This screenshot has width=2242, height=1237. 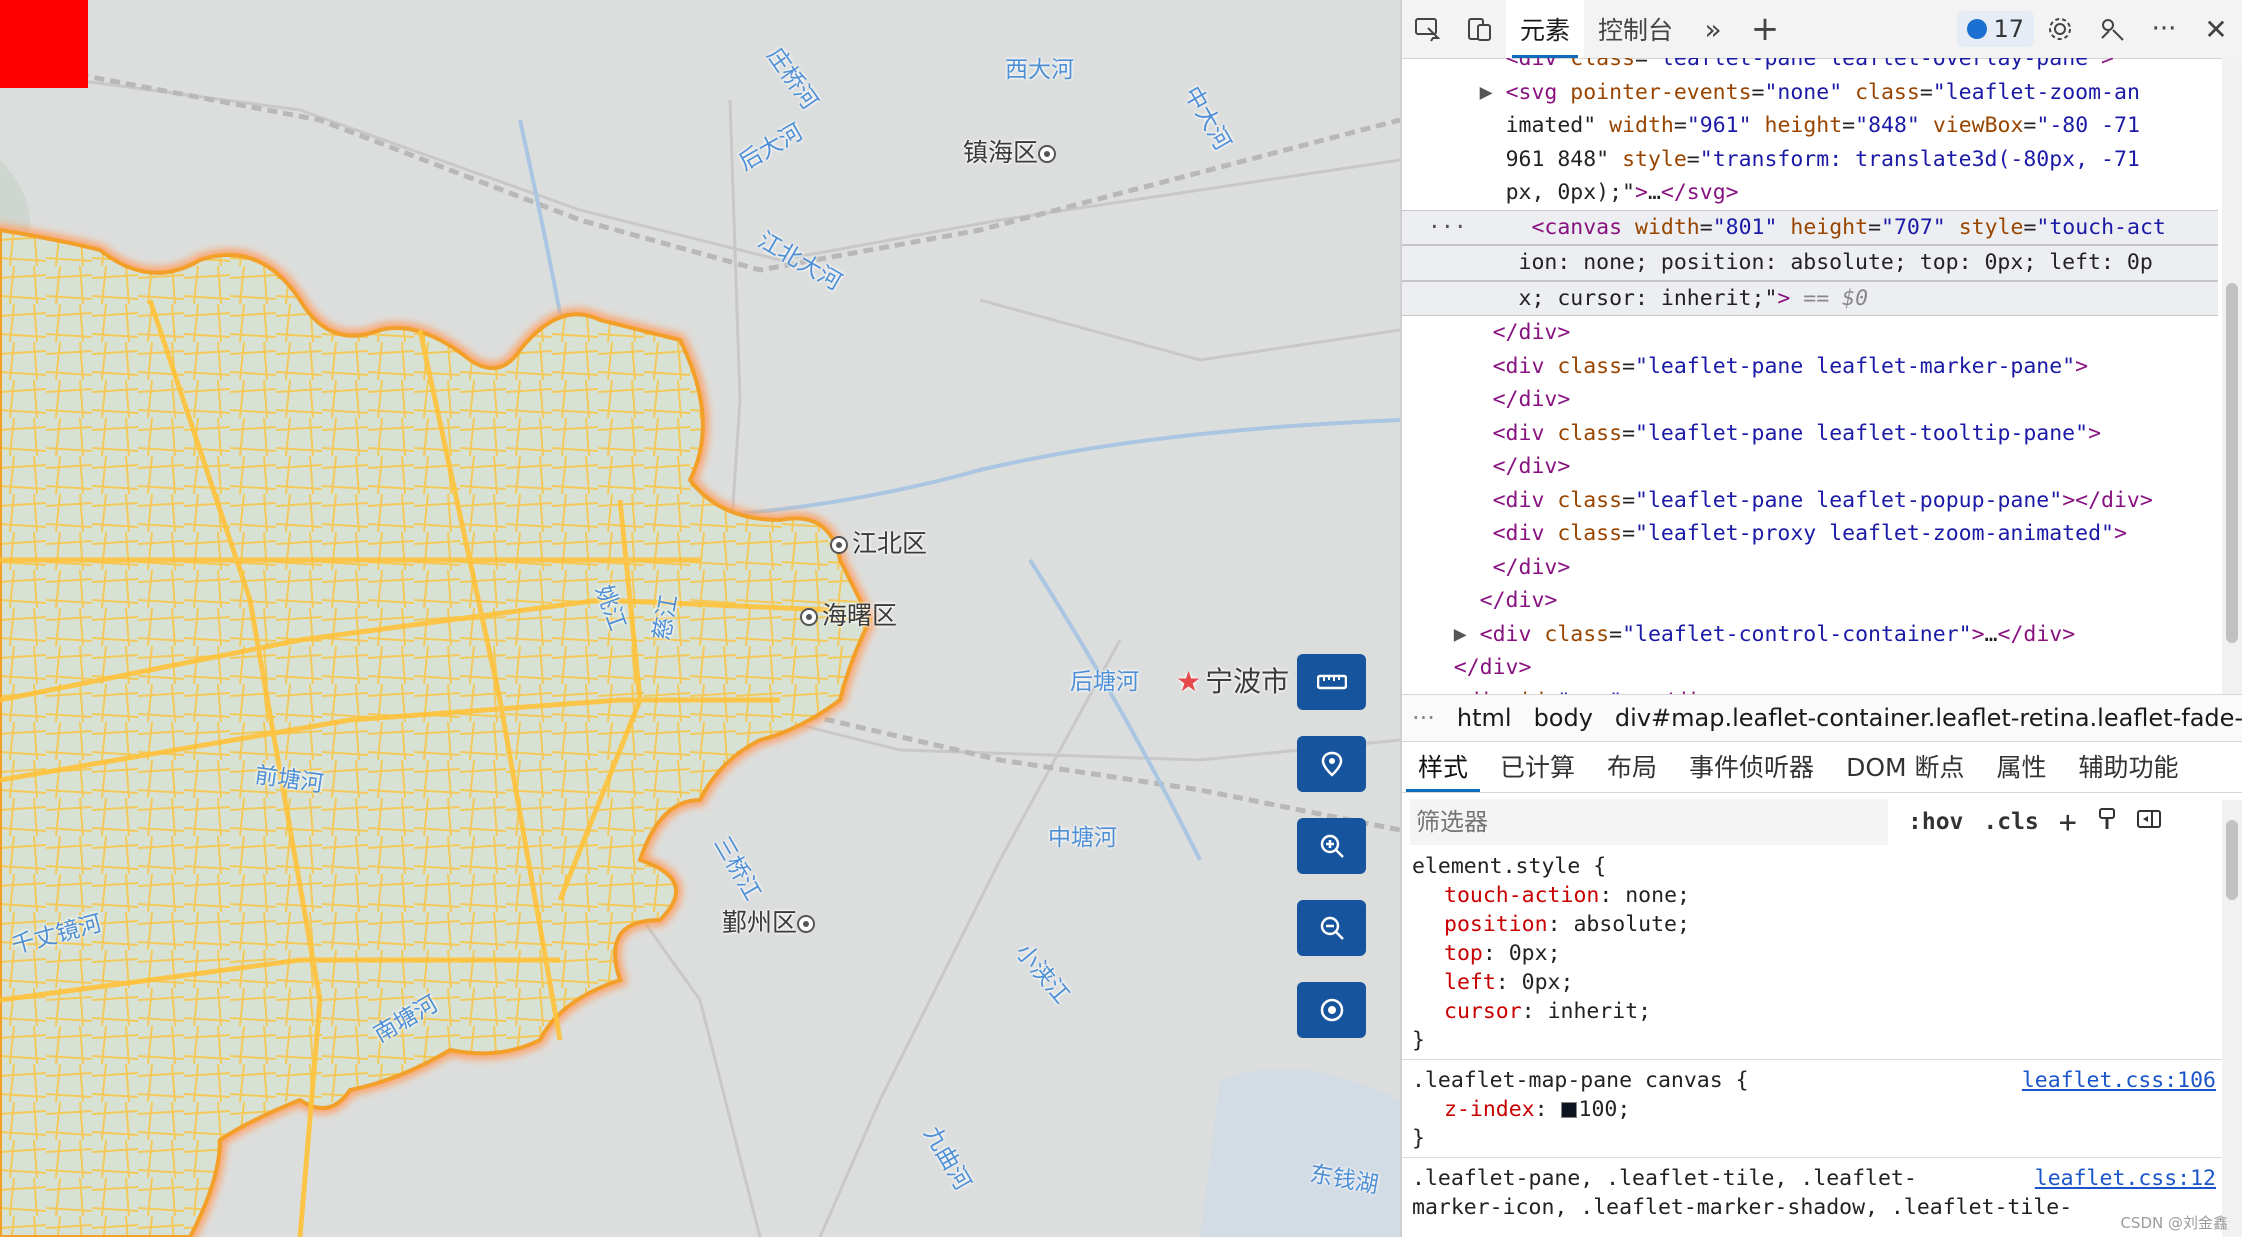 What do you see at coordinates (1233, 681) in the screenshot?
I see `label-ningbo-city: ★ 宁波市` at bounding box center [1233, 681].